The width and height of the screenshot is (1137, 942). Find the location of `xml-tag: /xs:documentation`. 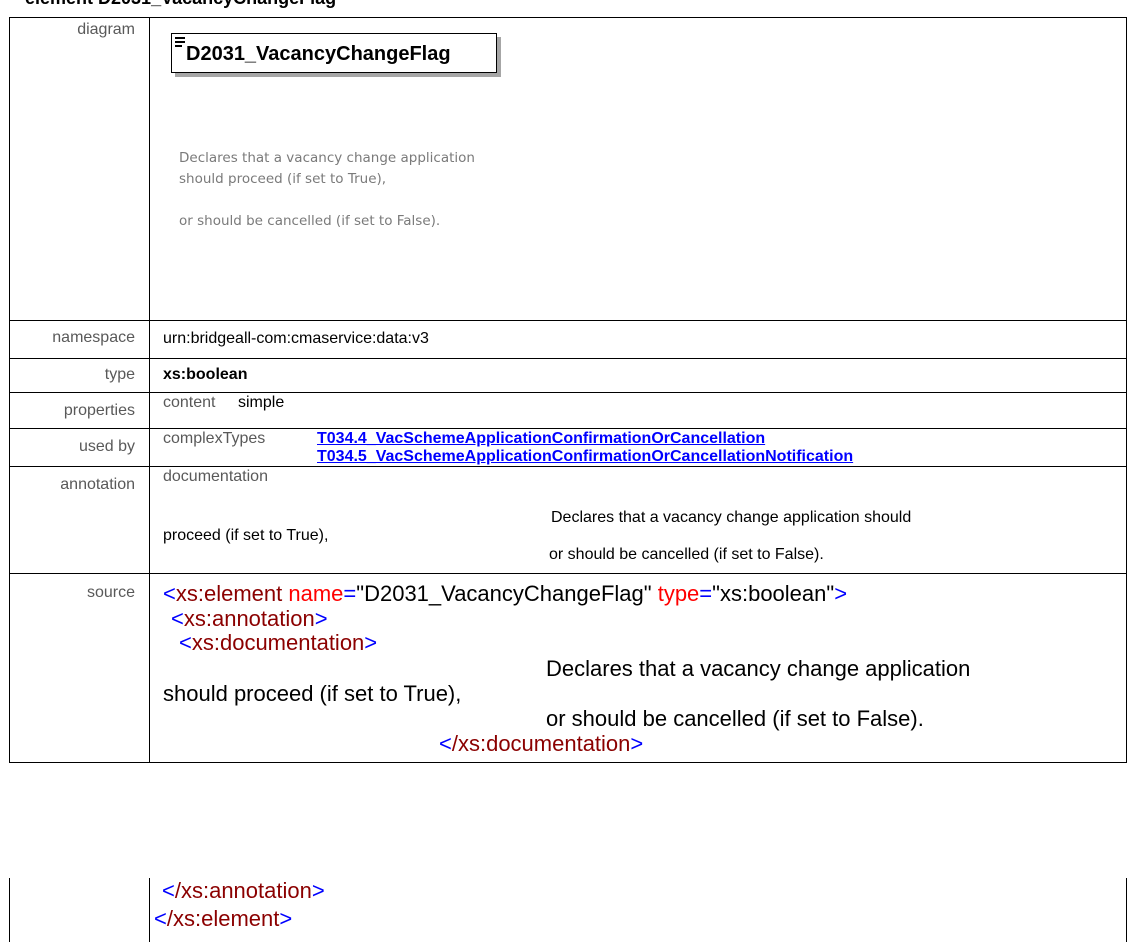

xml-tag: /xs:documentation is located at coordinates (541, 743).